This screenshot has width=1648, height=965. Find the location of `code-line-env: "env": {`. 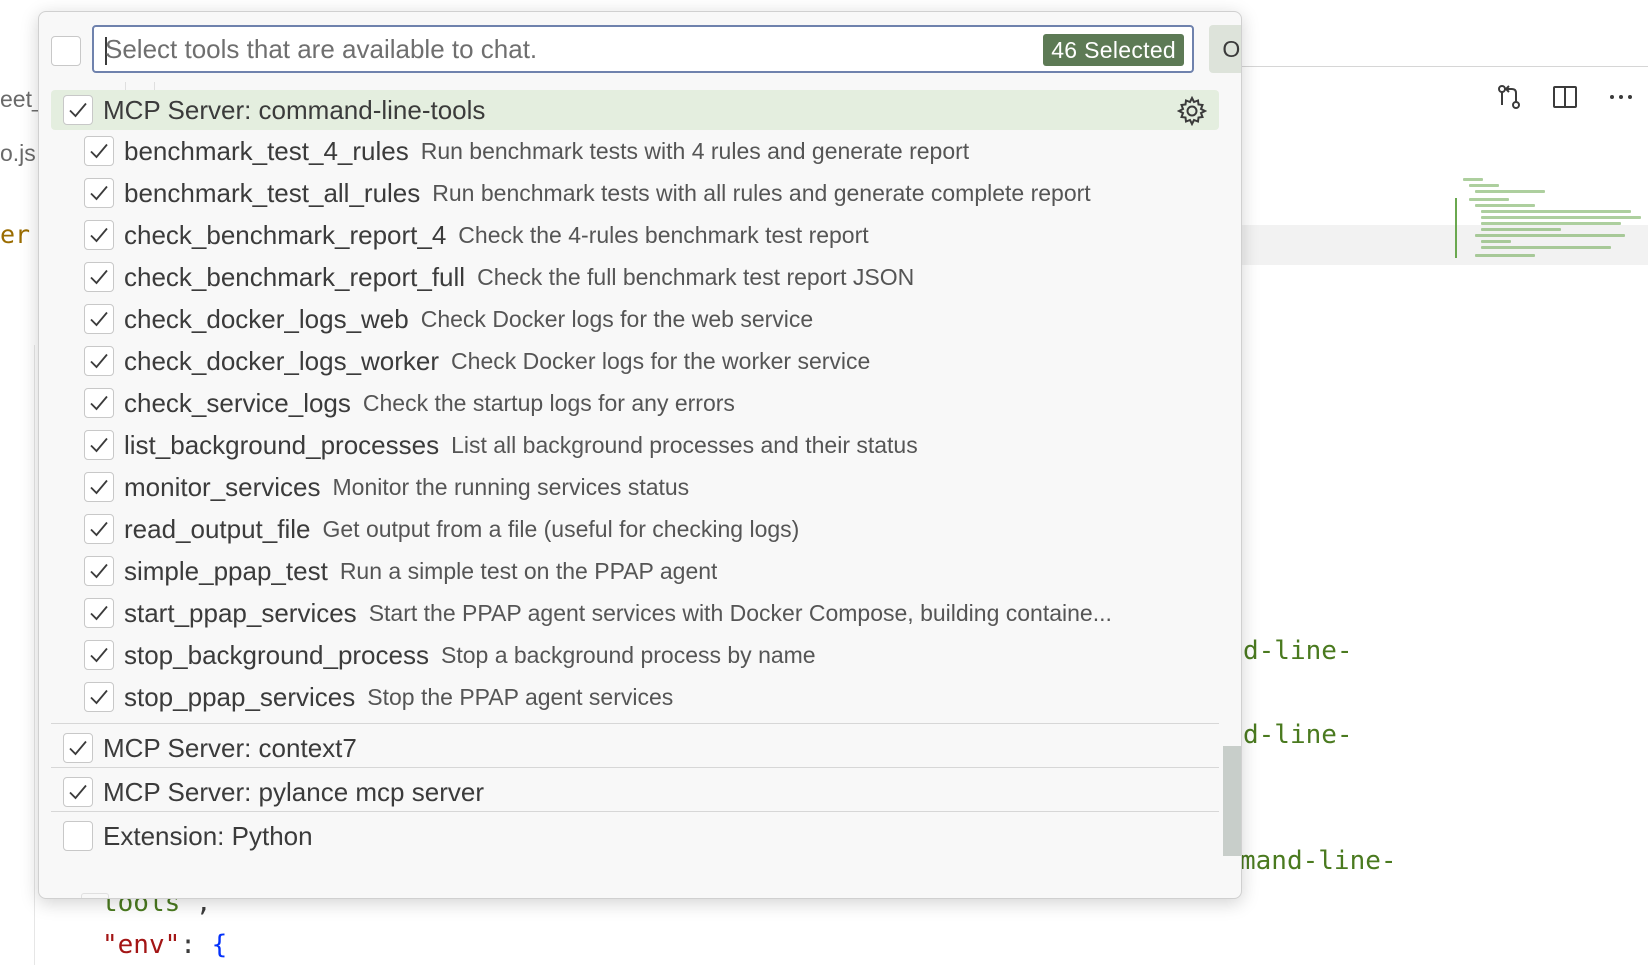

code-line-env: "env": { is located at coordinates (164, 945).